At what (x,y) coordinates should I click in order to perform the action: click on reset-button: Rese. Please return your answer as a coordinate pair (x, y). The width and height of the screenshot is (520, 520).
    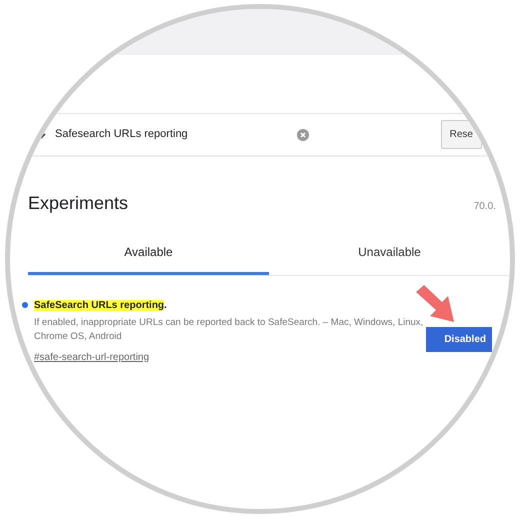
    Looking at the image, I should click on (461, 134).